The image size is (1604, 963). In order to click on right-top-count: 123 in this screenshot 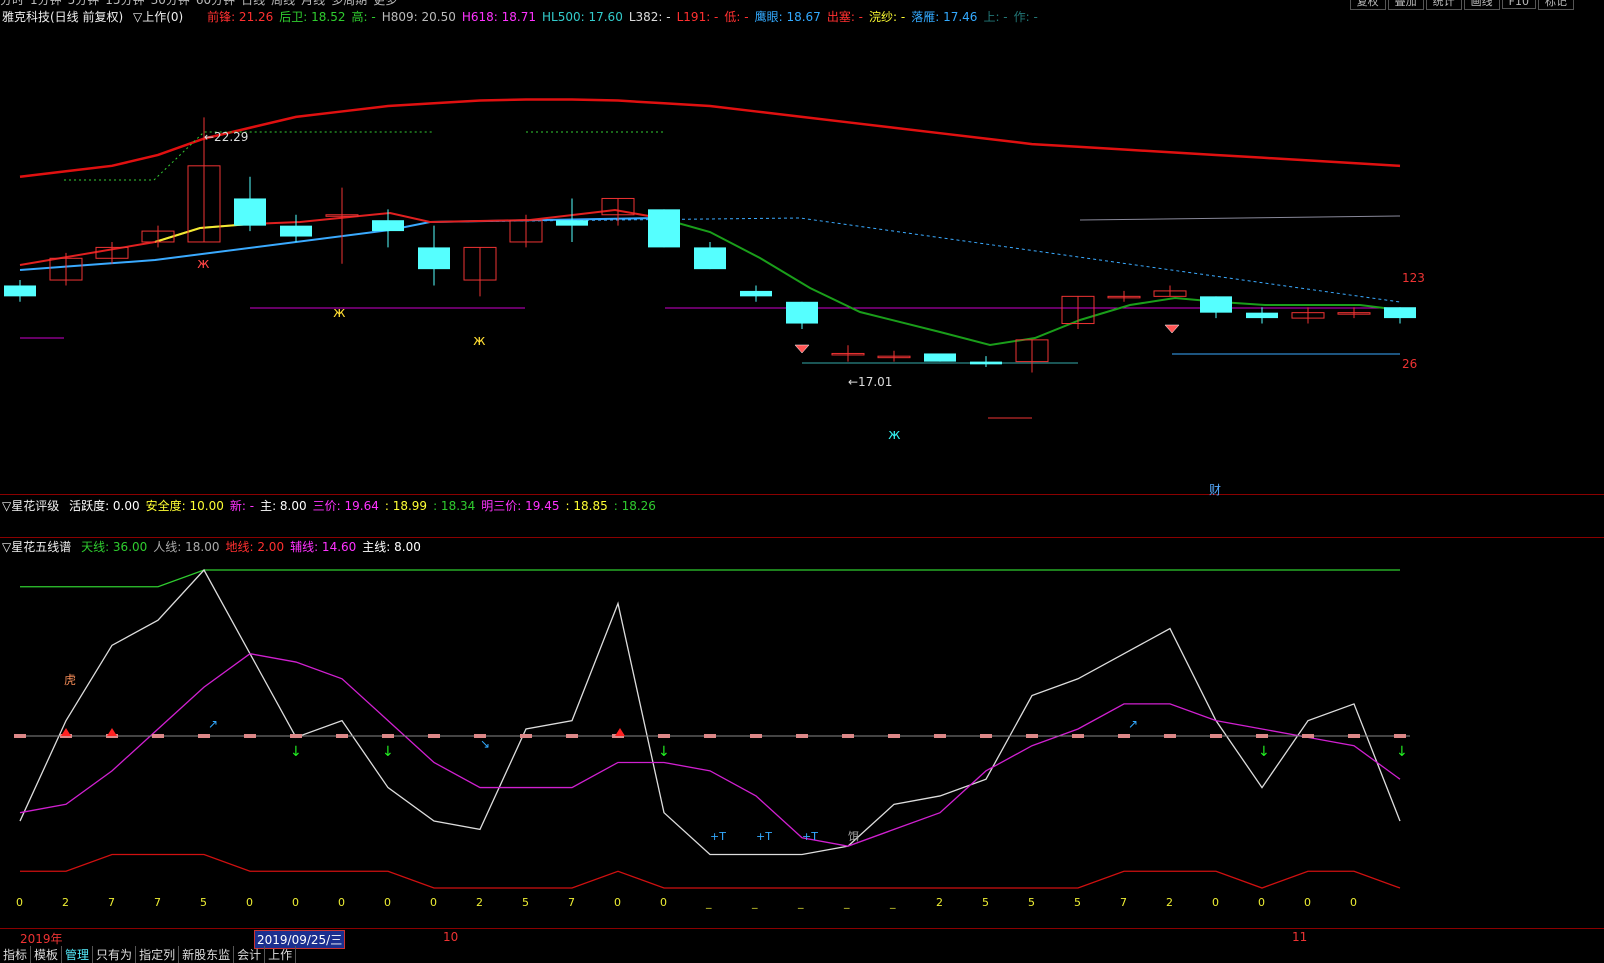, I will do `click(1413, 278)`.